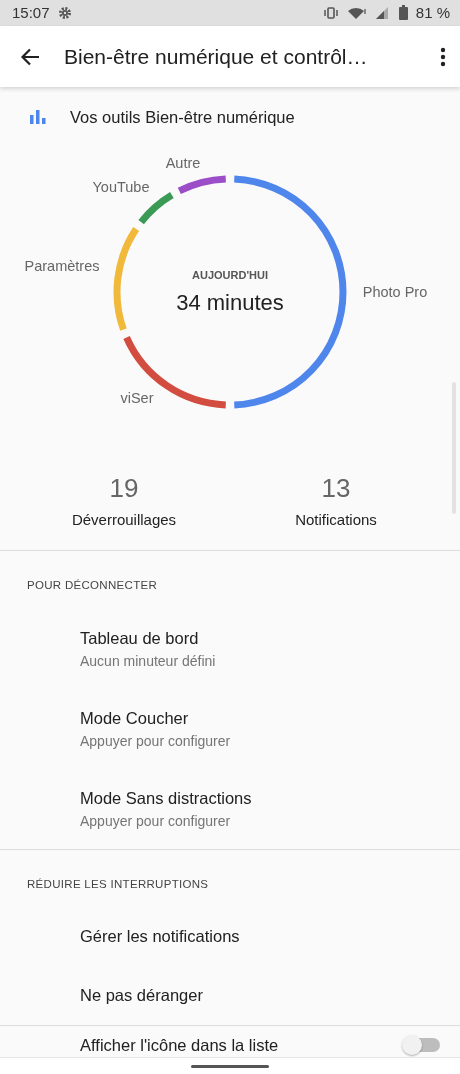 The image size is (460, 1074). Describe the element at coordinates (330, 12) in the screenshot. I see `vibrate-icon` at that location.